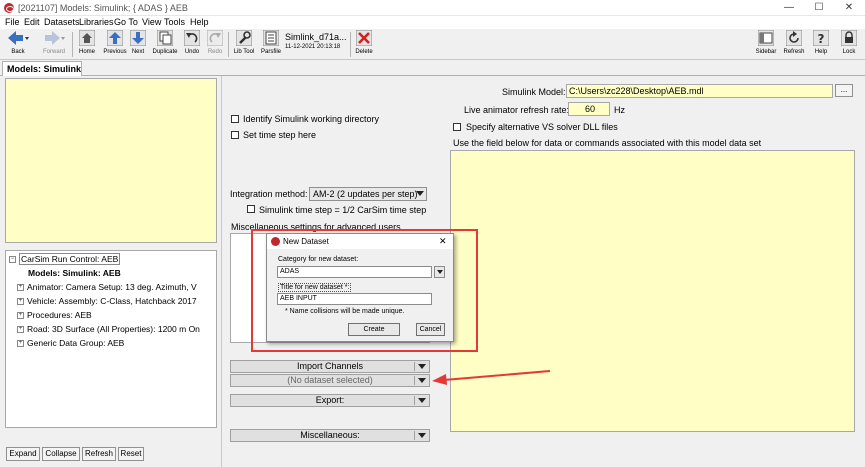  What do you see at coordinates (174, 22) in the screenshot?
I see `menu-tools: Tools` at bounding box center [174, 22].